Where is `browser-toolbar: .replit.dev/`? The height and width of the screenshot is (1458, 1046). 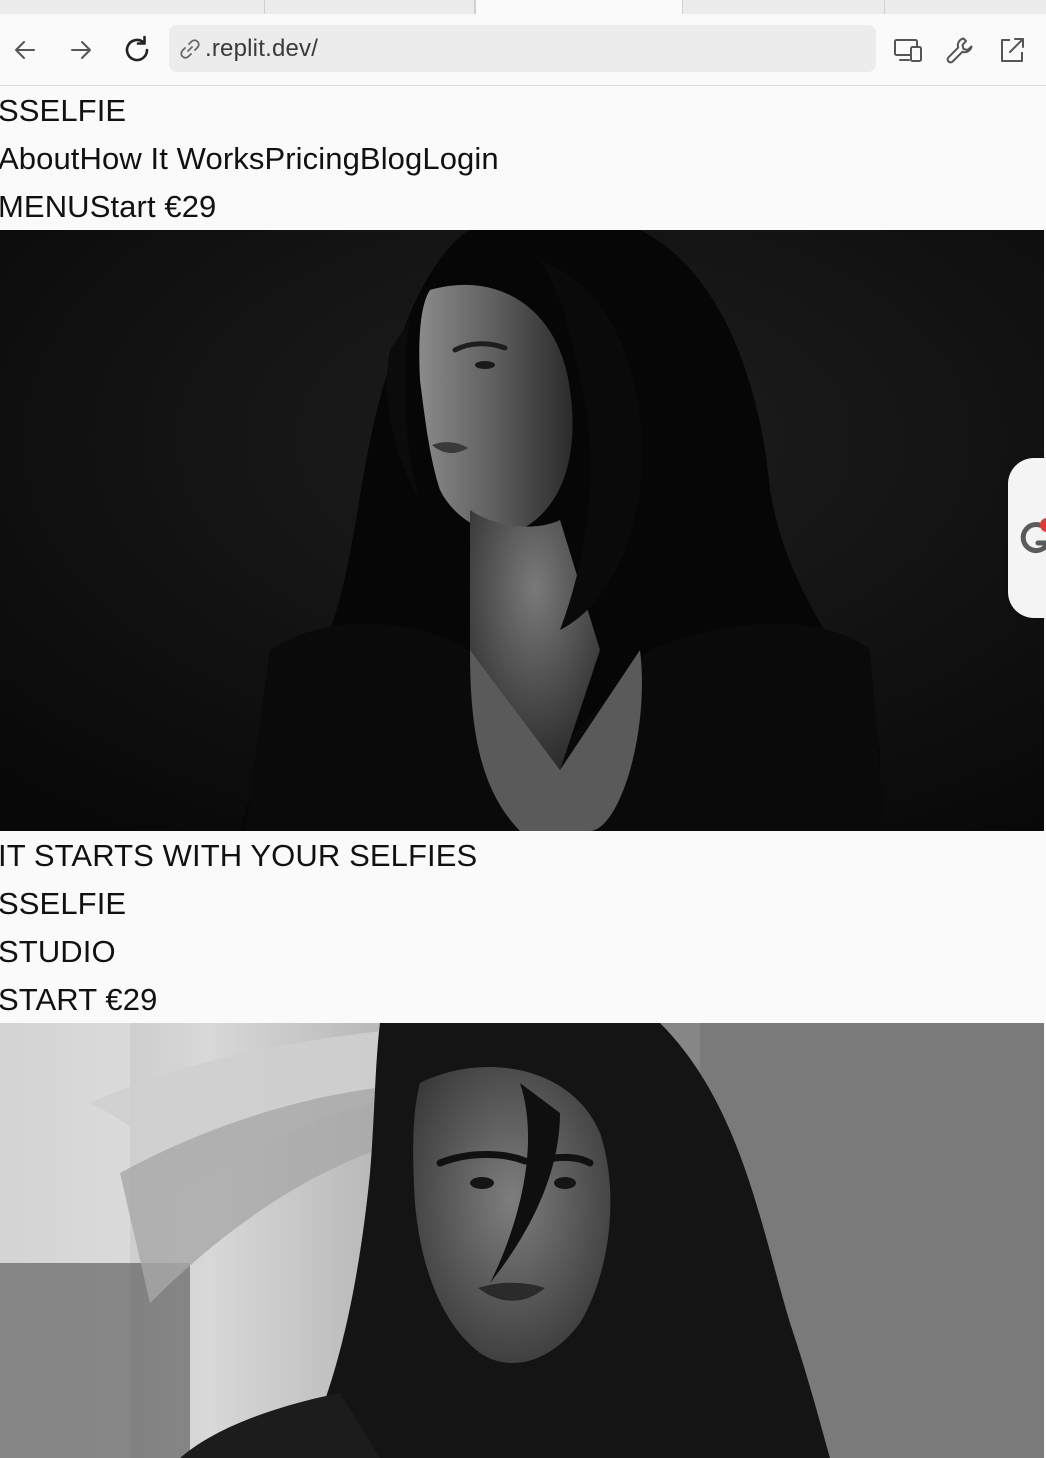
browser-toolbar: .replit.dev/ is located at coordinates (523, 50).